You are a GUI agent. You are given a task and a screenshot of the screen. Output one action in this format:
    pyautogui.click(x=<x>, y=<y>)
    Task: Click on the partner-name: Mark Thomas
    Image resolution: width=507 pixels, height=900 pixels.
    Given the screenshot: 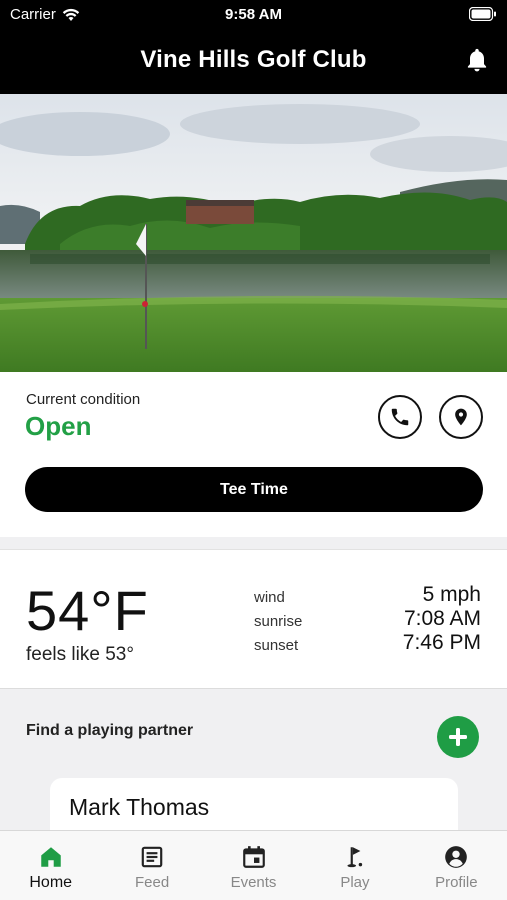 What is the action you would take?
    pyautogui.click(x=139, y=807)
    